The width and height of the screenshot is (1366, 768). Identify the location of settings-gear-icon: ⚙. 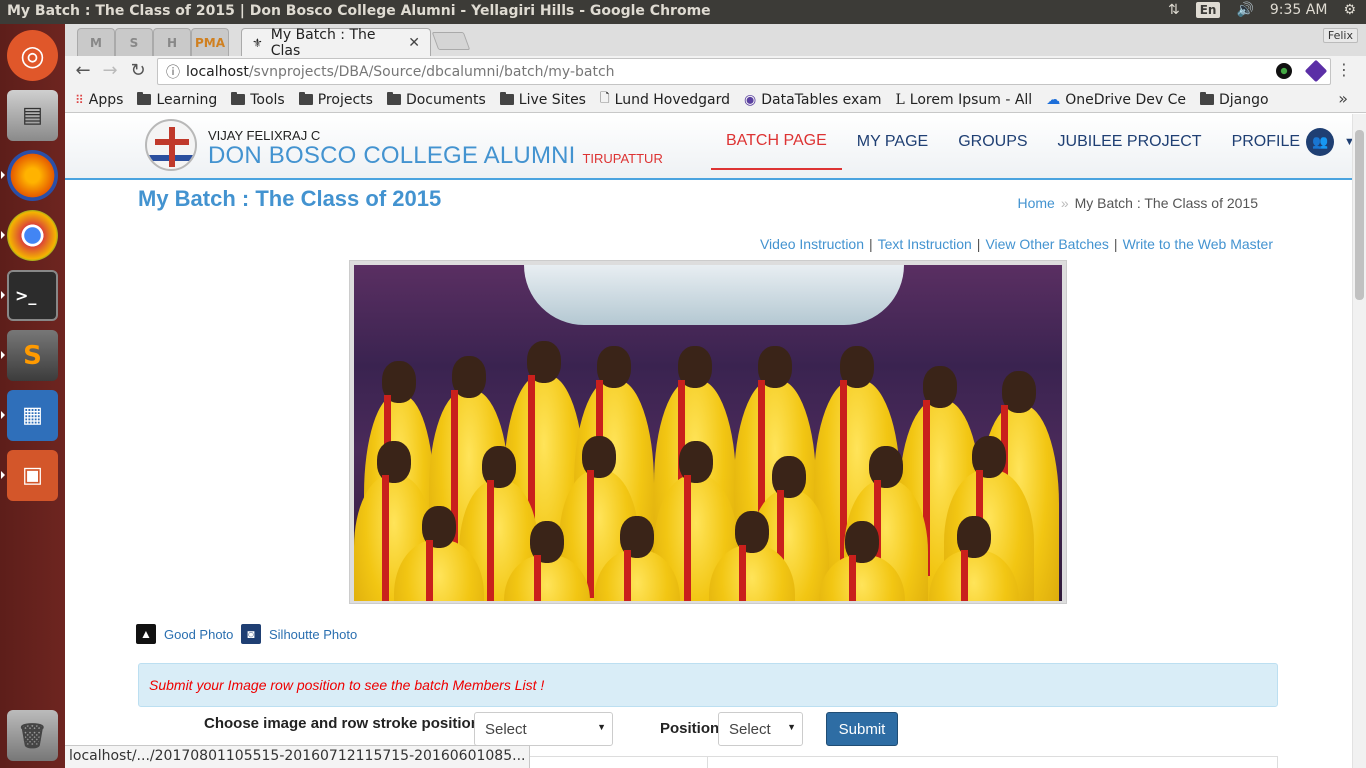
(1349, 10).